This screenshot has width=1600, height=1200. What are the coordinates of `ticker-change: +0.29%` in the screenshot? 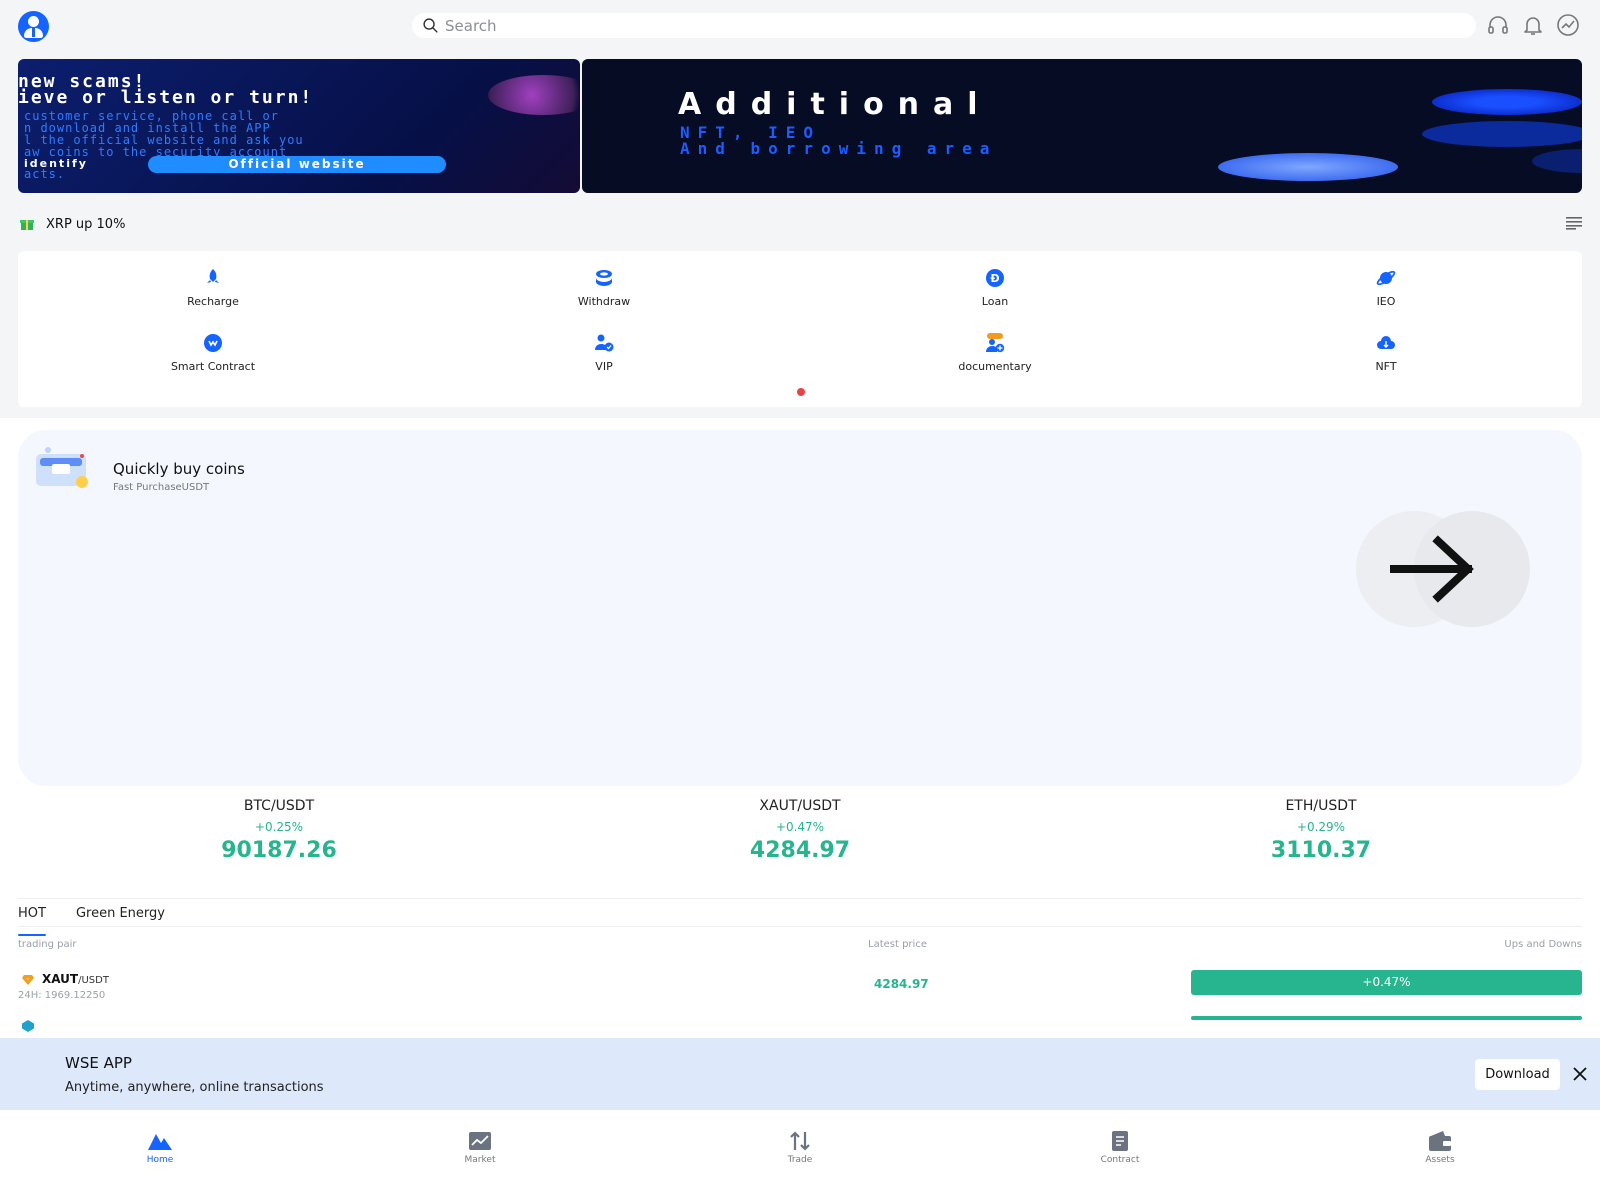 It's located at (1321, 827).